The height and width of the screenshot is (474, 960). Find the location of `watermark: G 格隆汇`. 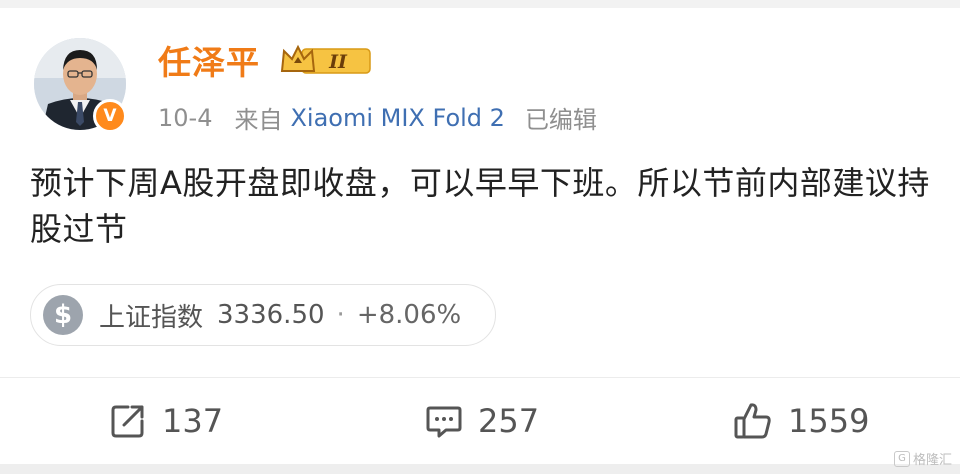

watermark: G 格隆汇 is located at coordinates (922, 458).